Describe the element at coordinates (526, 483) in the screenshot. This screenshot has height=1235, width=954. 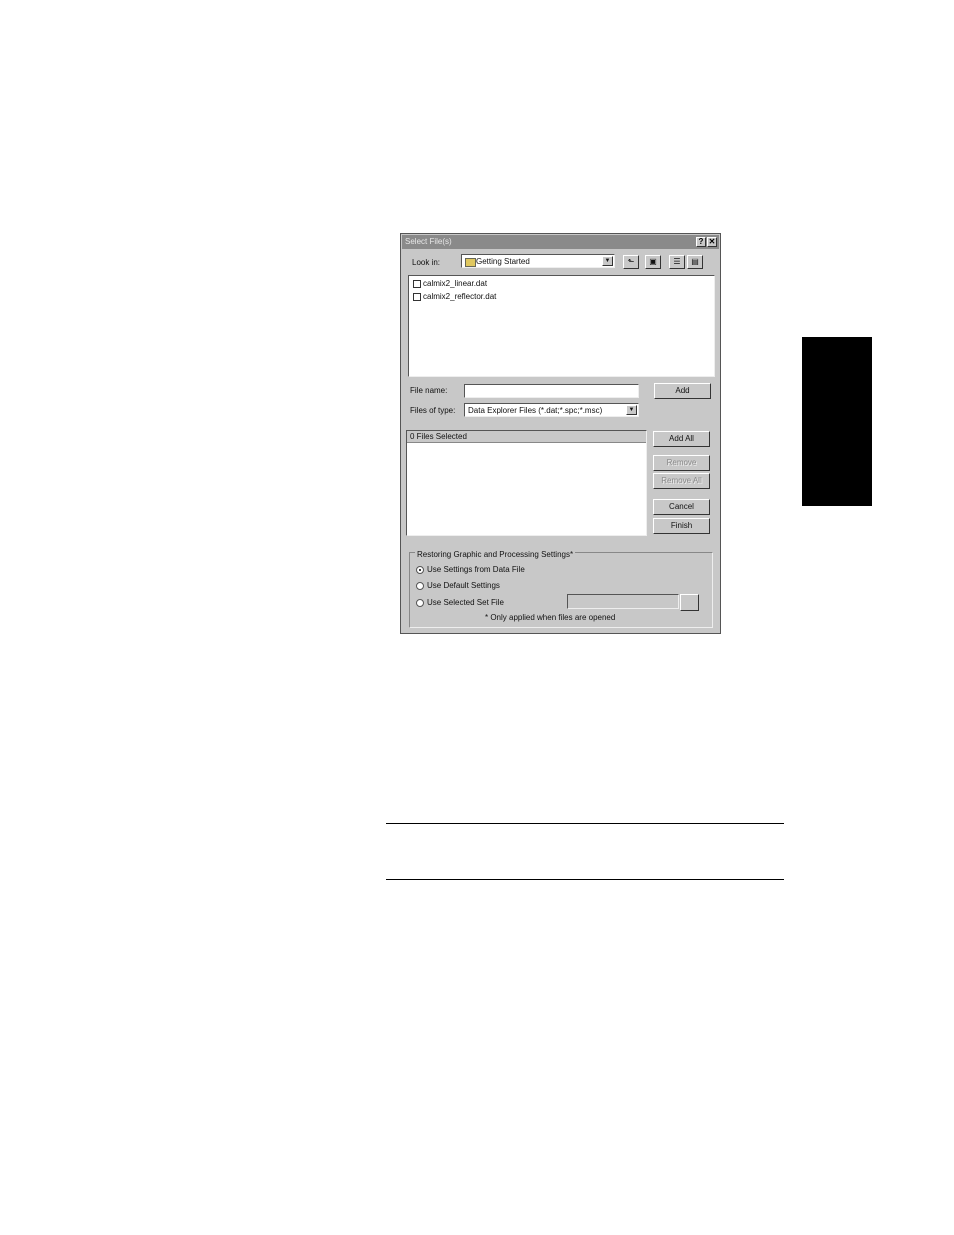
I see `selected-files-list: 0 Files Selected` at that location.